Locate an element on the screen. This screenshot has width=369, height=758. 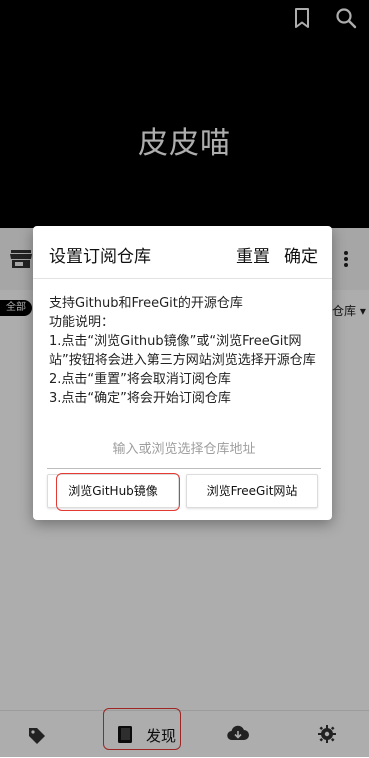
dialog-divider is located at coordinates (182, 278).